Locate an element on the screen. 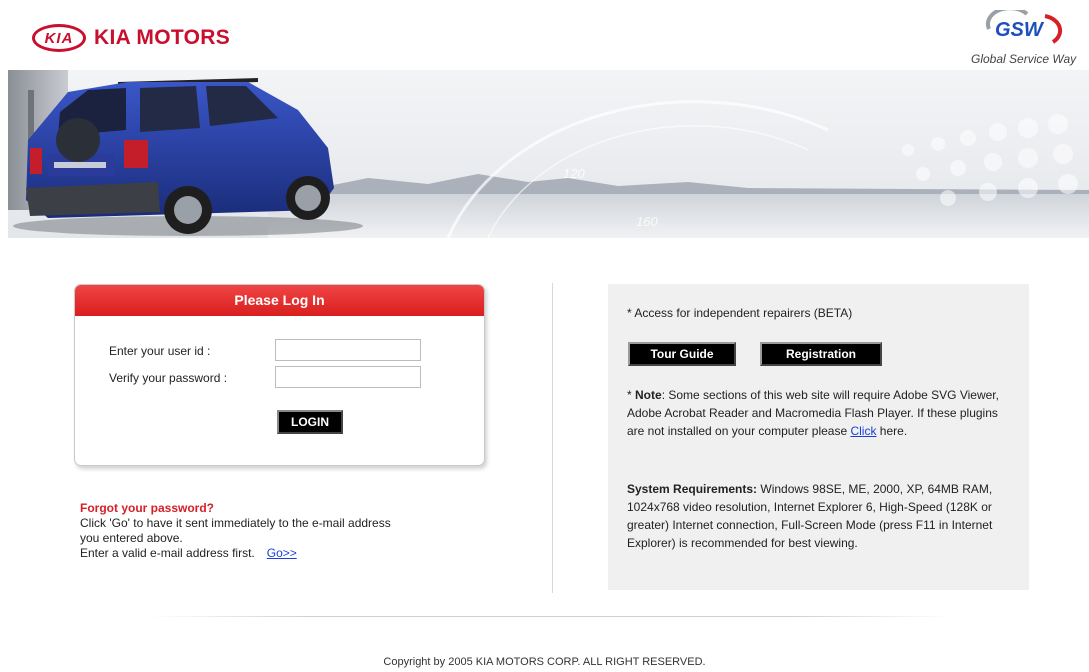  gsw-label: Global Service Way is located at coordinates (1024, 59).